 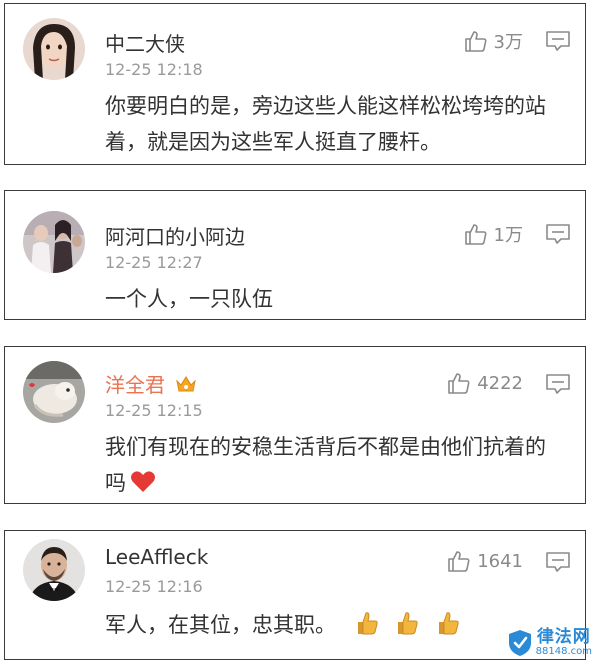 I want to click on watermark-text: 律法网 88148.com, so click(x=564, y=642).